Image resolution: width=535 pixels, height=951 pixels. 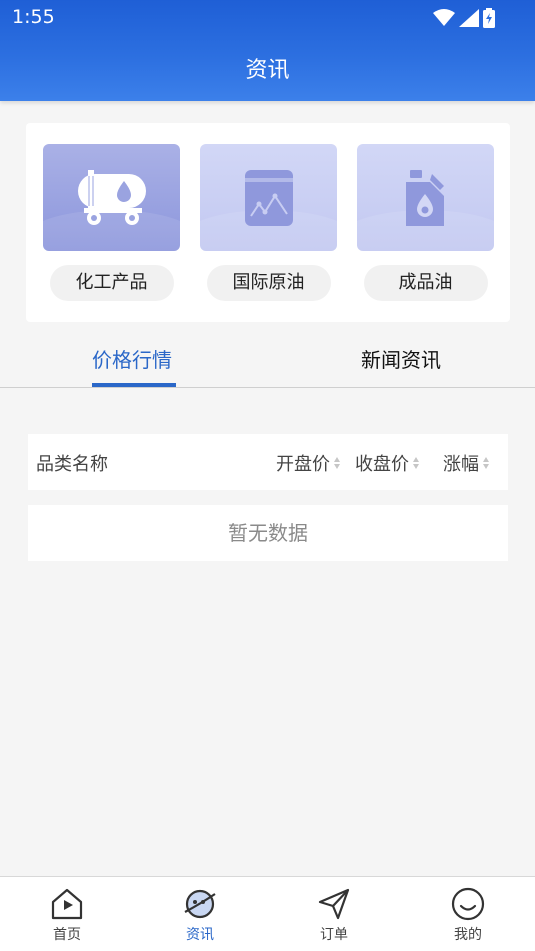 I want to click on category-refined-oil-label: 成品油, so click(x=425, y=283).